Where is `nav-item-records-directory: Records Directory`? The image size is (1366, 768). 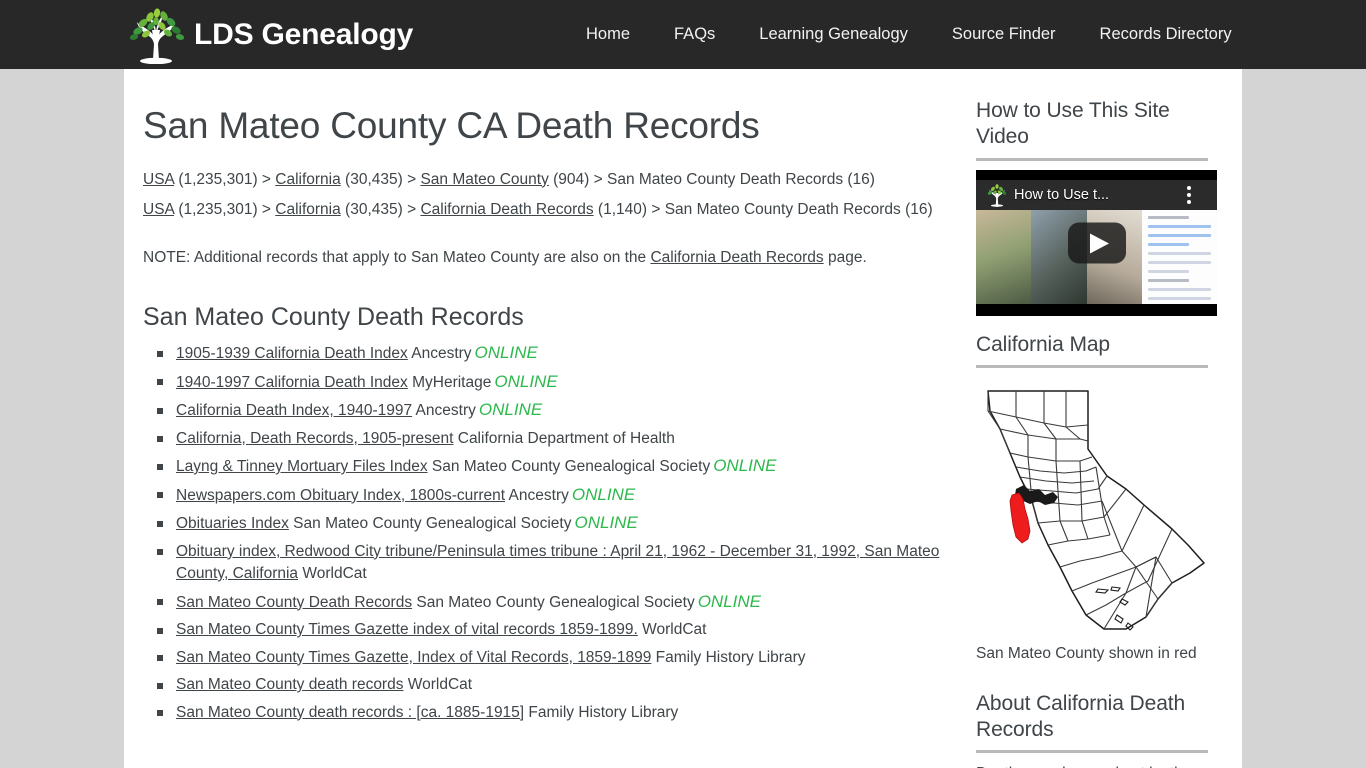
nav-item-records-directory: Records Directory is located at coordinates (1166, 34).